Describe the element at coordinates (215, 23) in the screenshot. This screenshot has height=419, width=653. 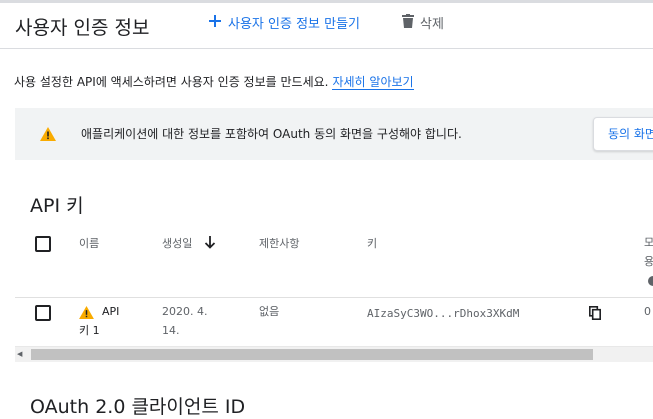
I see `plus-icon` at that location.